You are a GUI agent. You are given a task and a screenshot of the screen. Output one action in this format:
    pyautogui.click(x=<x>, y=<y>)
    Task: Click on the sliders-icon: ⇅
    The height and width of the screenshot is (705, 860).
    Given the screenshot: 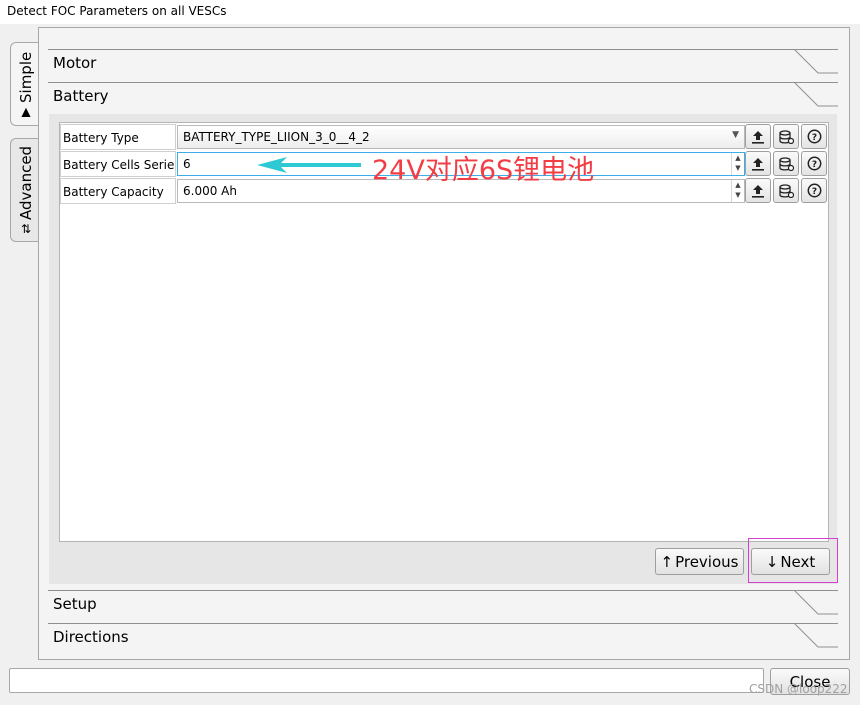 What is the action you would take?
    pyautogui.click(x=25, y=229)
    